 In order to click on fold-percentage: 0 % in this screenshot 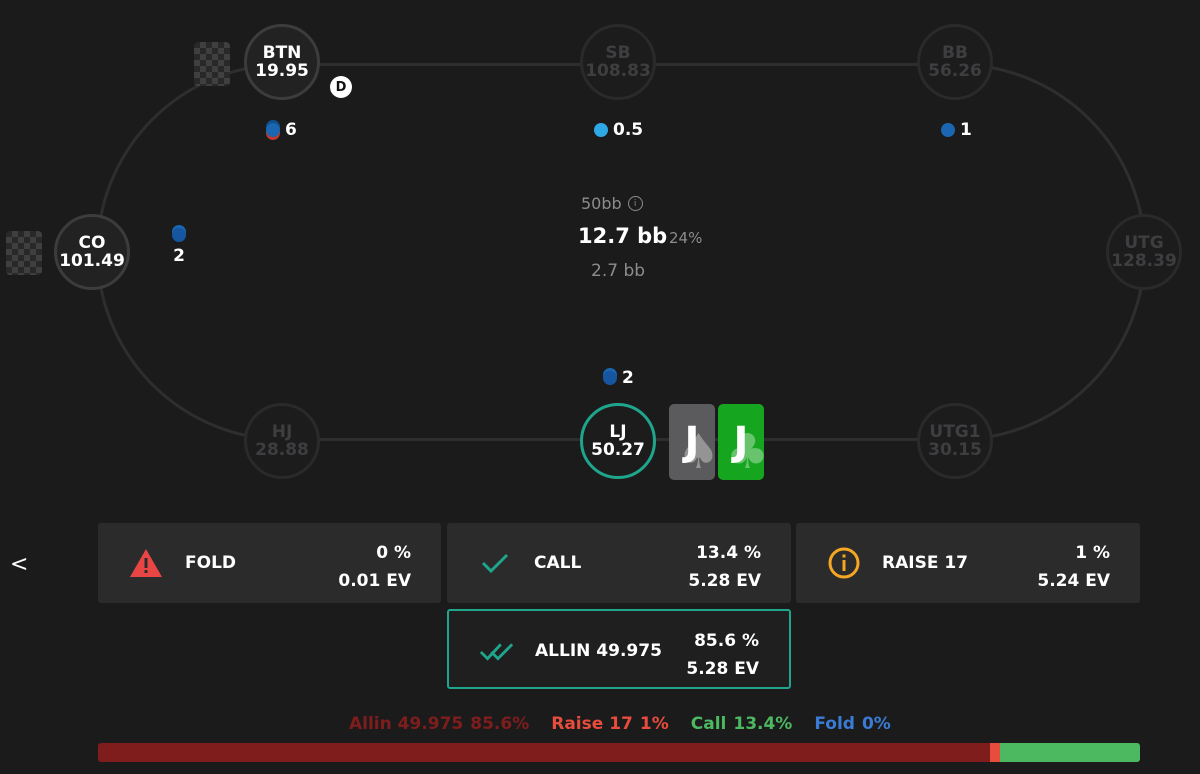, I will do `click(393, 553)`.